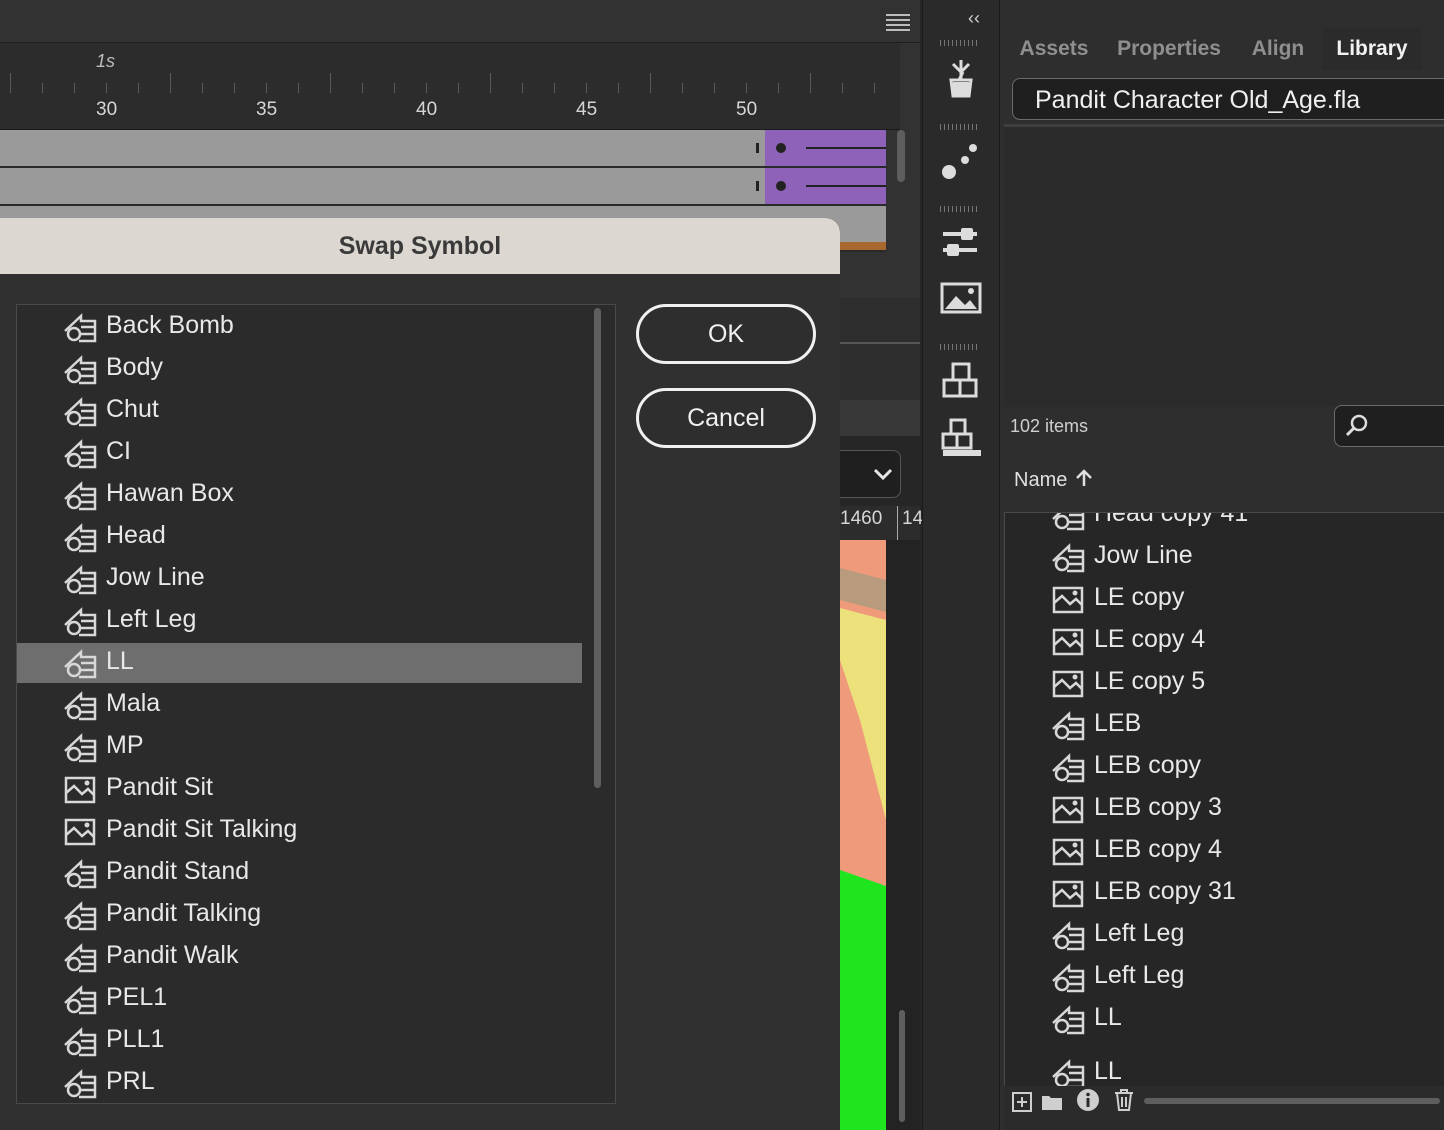  I want to click on tab-library: Library, so click(1372, 49).